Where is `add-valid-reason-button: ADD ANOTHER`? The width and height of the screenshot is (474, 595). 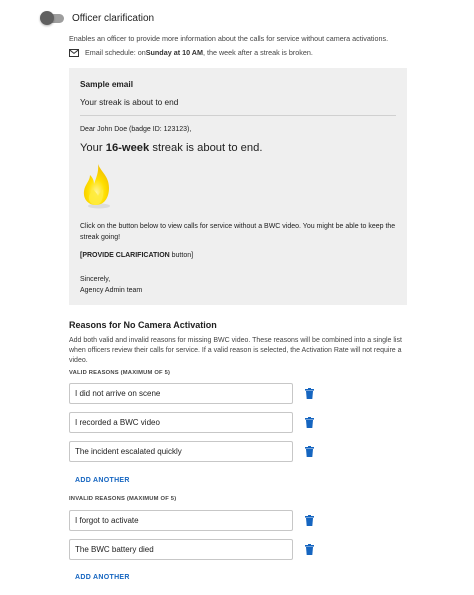 add-valid-reason-button: ADD ANOTHER is located at coordinates (102, 480).